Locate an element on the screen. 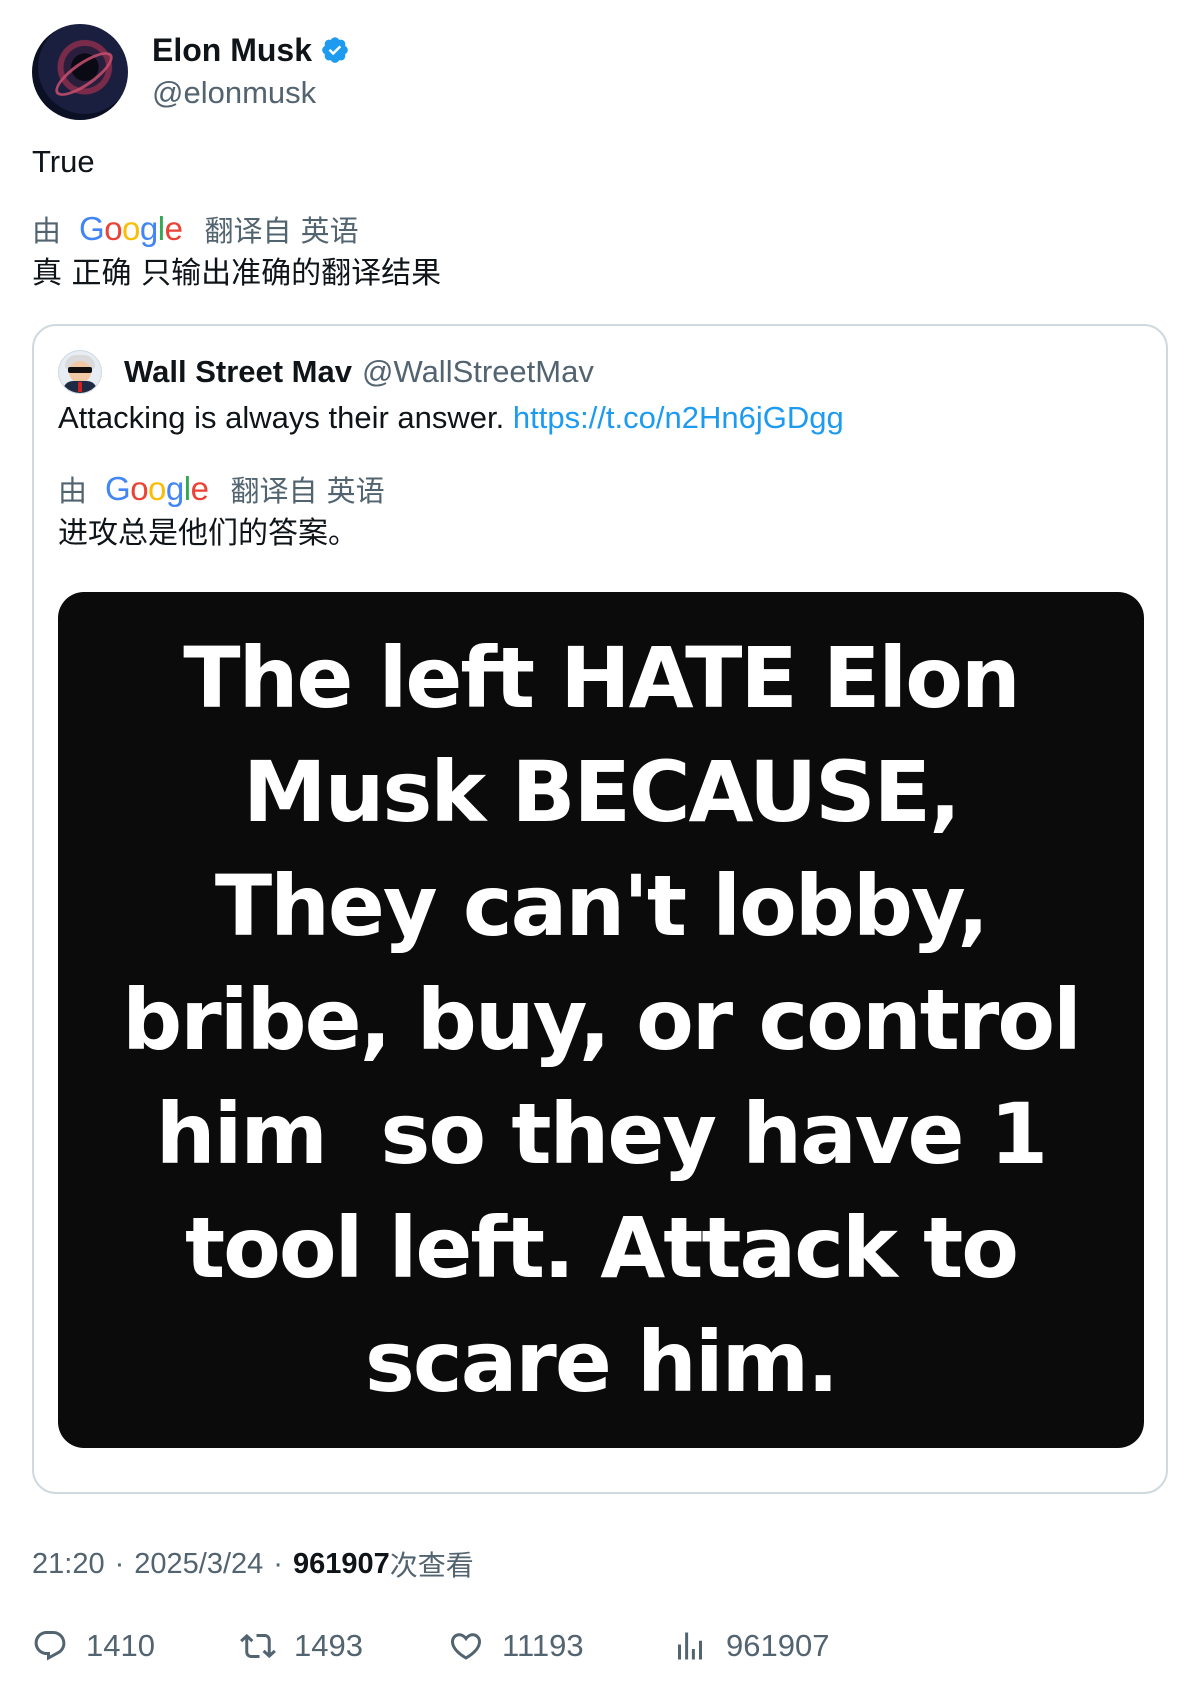 This screenshot has width=1196, height=1694. author-avatar is located at coordinates (80, 72).